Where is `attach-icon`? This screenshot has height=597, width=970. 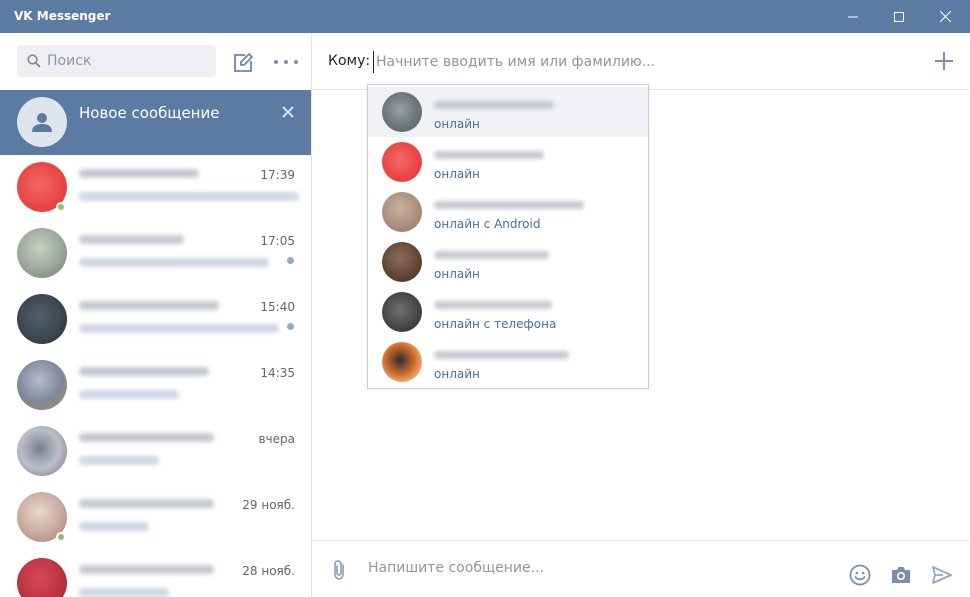
attach-icon is located at coordinates (339, 570).